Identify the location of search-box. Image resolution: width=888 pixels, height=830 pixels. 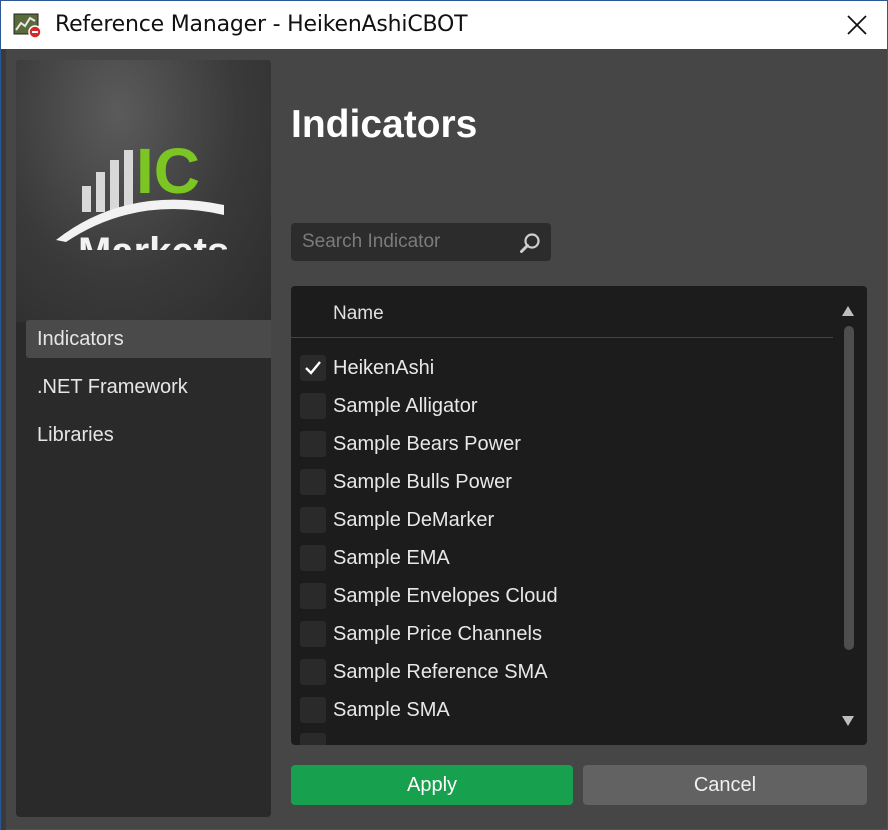
(421, 242).